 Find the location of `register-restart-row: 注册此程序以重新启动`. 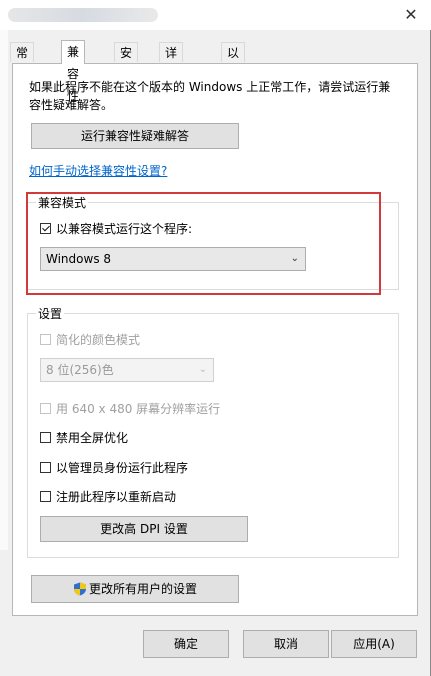

register-restart-row: 注册此程序以重新启动 is located at coordinates (108, 496).